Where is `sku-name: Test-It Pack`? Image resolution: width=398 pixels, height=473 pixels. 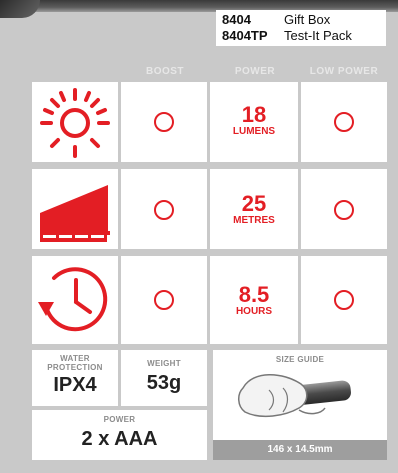 sku-name: Test-It Pack is located at coordinates (318, 35).